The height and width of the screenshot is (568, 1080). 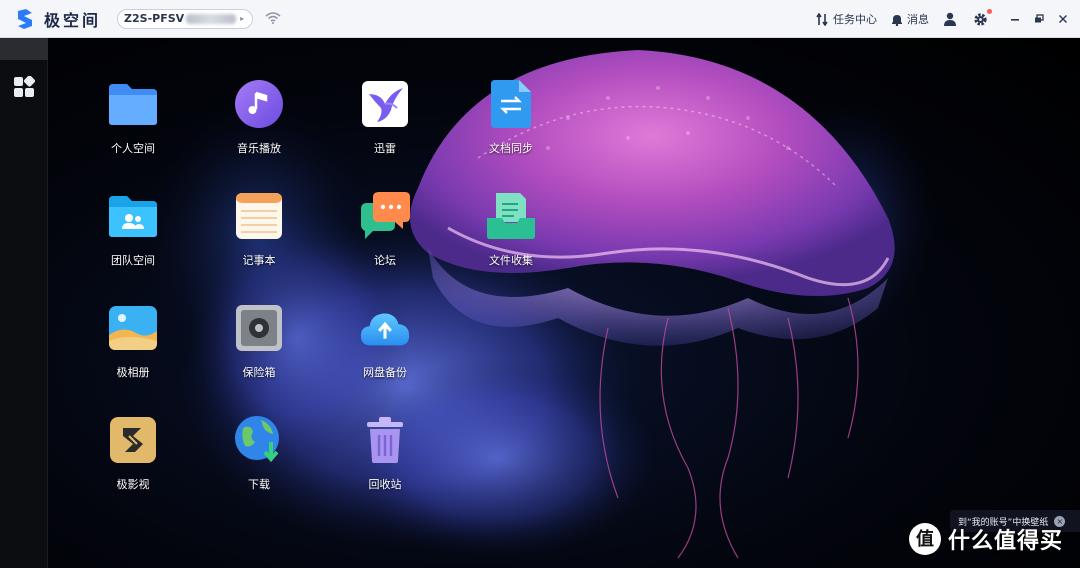 I want to click on notepad-icon, so click(x=259, y=216).